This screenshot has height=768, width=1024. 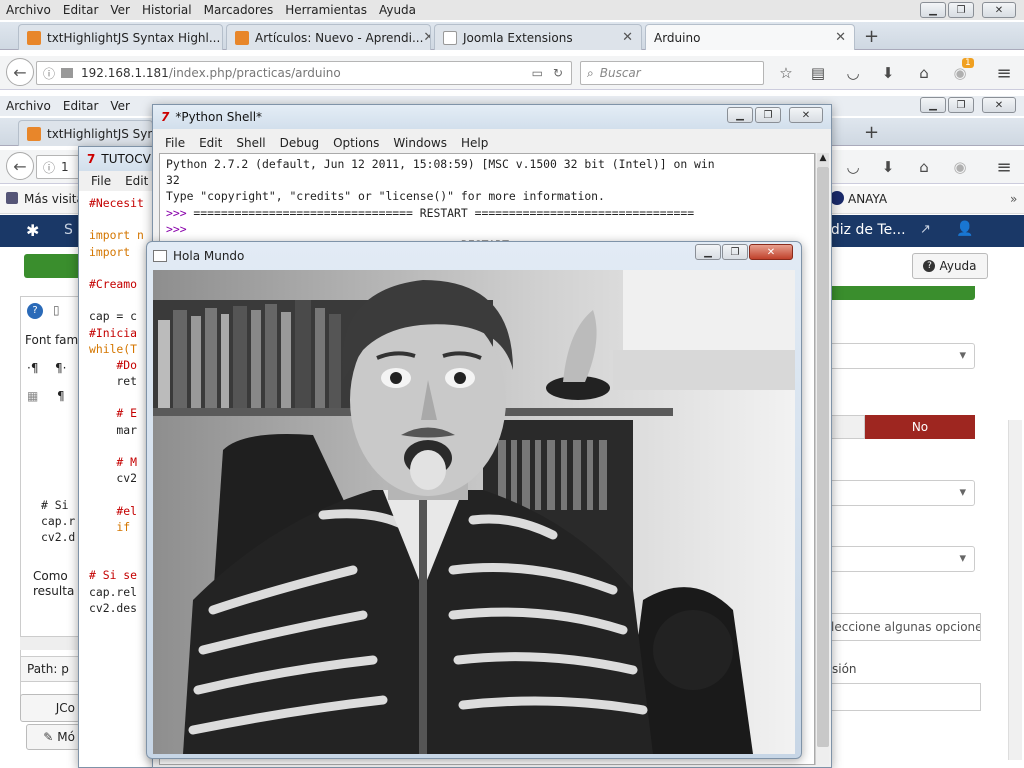 I want to click on page-icon, so click(x=450, y=37).